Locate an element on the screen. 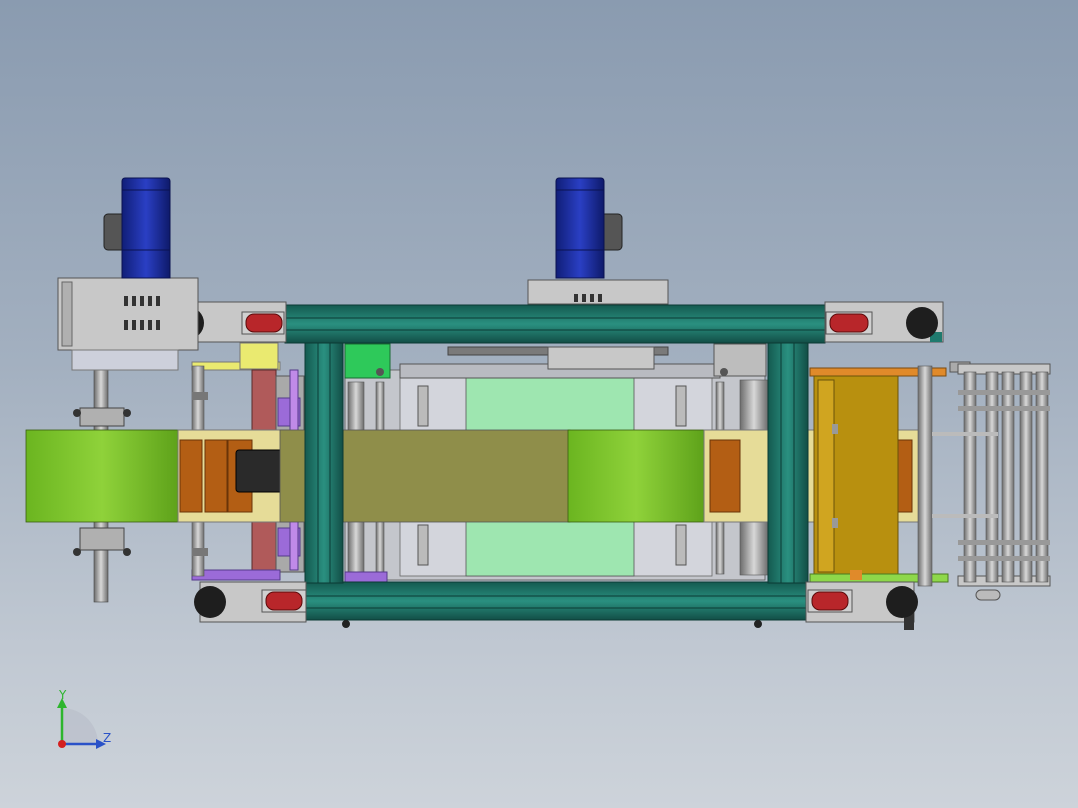 The image size is (1078, 808). orientation-triad is located at coordinates (81, 723).